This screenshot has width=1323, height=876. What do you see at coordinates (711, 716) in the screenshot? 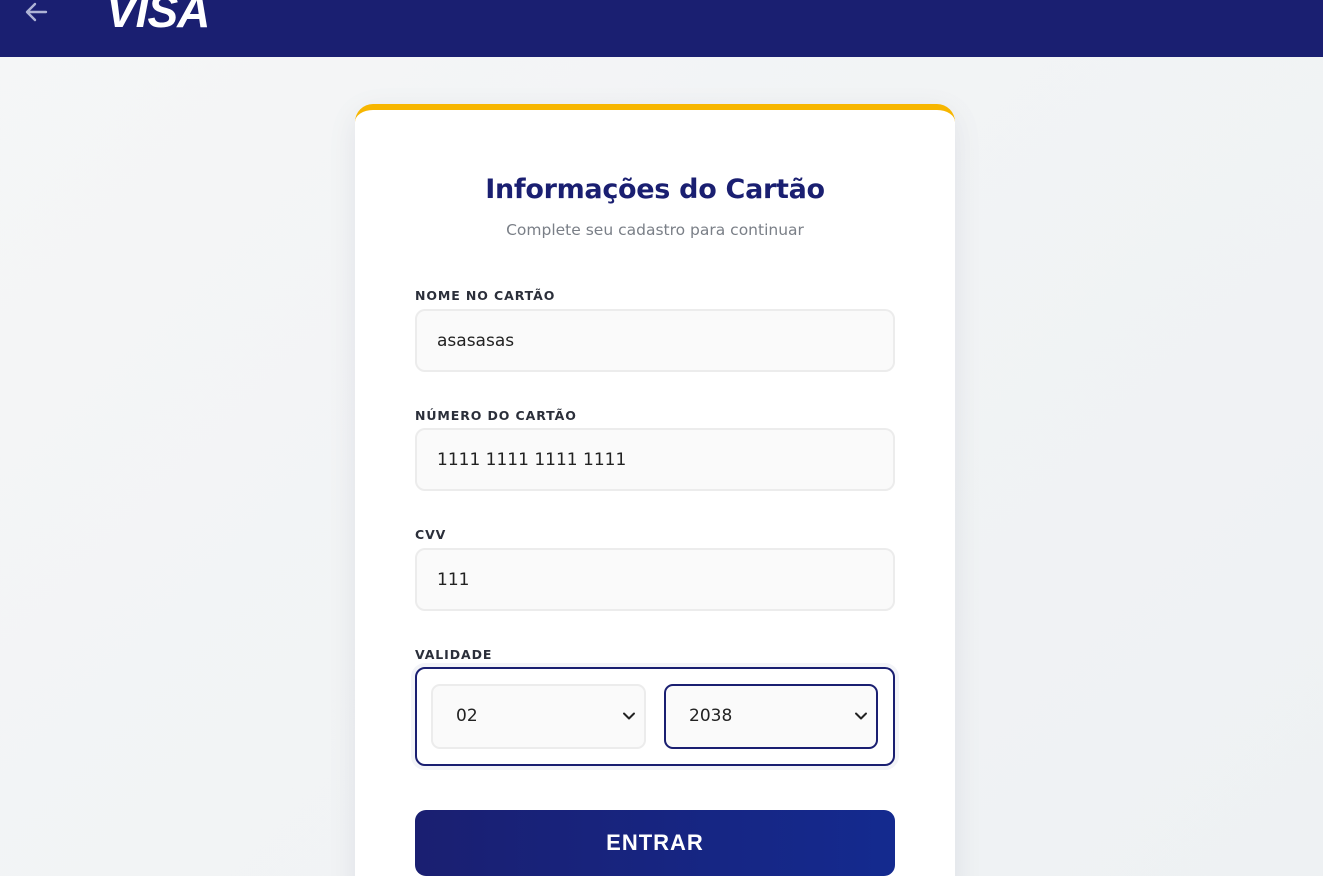
I see `year-value: 2038` at bounding box center [711, 716].